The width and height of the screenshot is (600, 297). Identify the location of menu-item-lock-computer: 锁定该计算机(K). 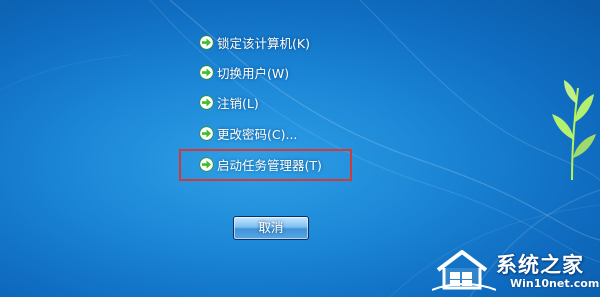
(254, 42).